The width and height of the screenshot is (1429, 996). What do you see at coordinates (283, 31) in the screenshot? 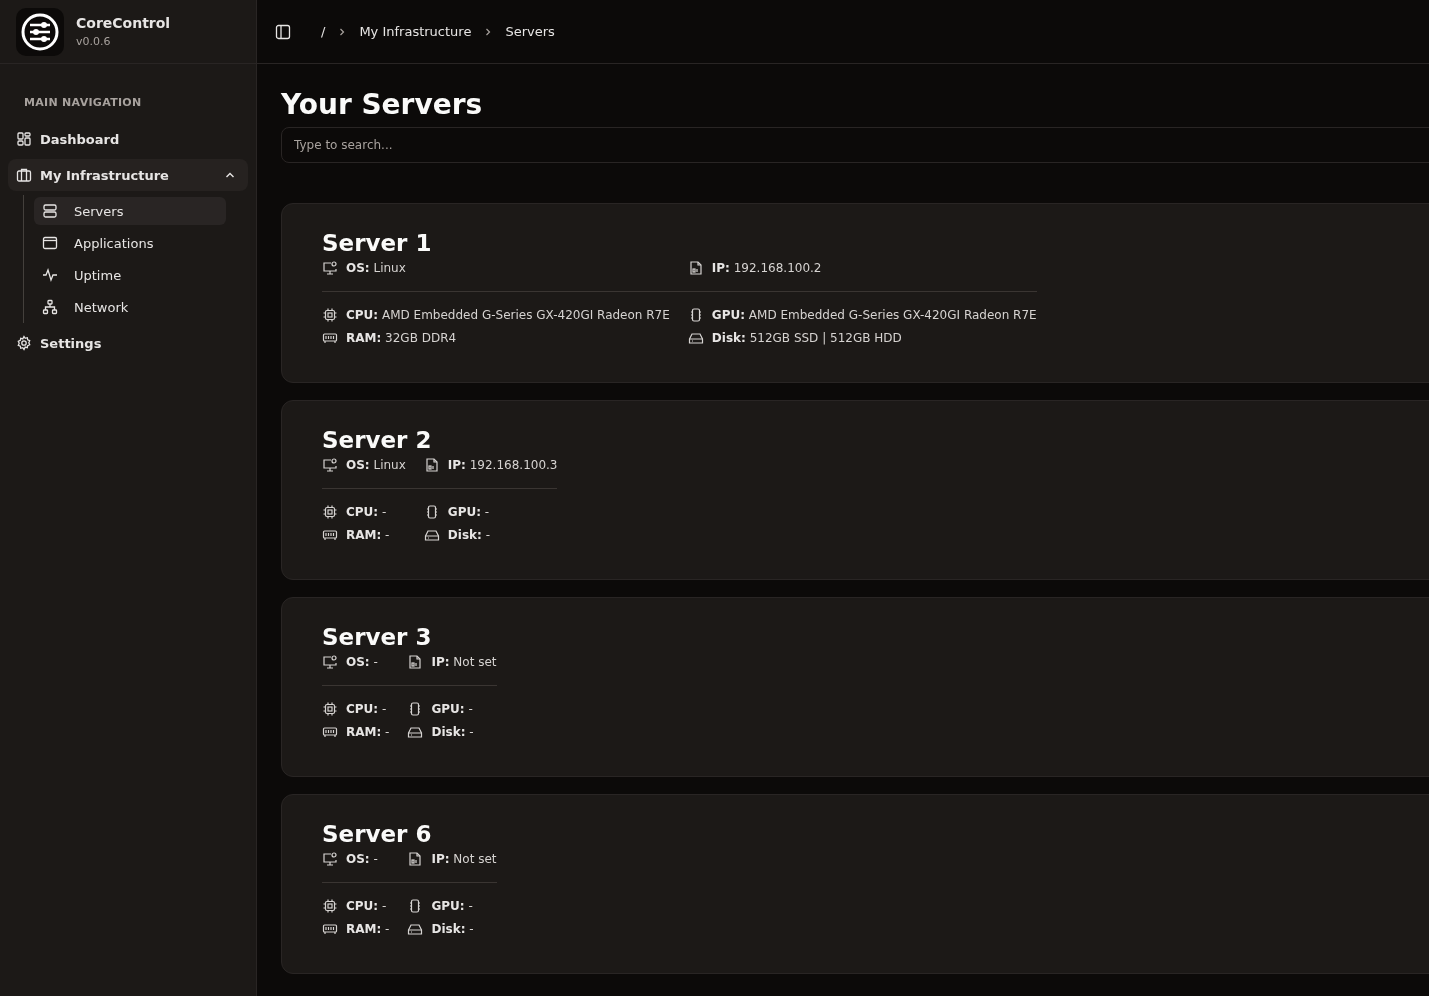
I see `sidebar-toggle-icon` at bounding box center [283, 31].